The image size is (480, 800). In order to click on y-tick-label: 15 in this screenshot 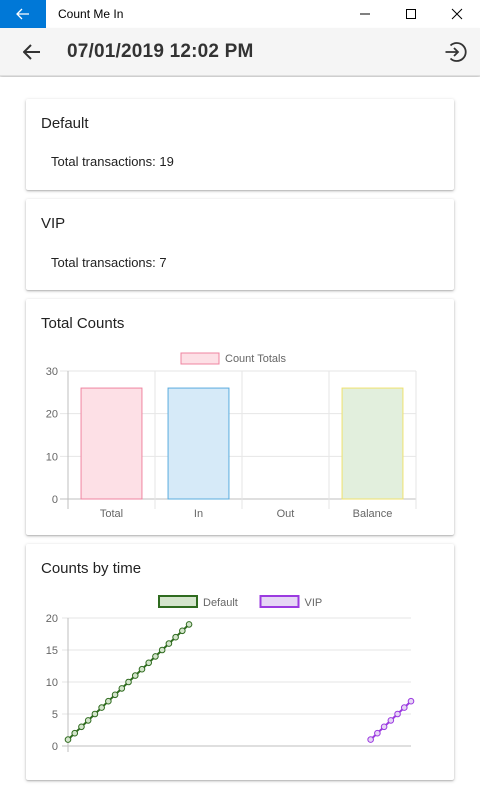, I will do `click(52, 651)`.